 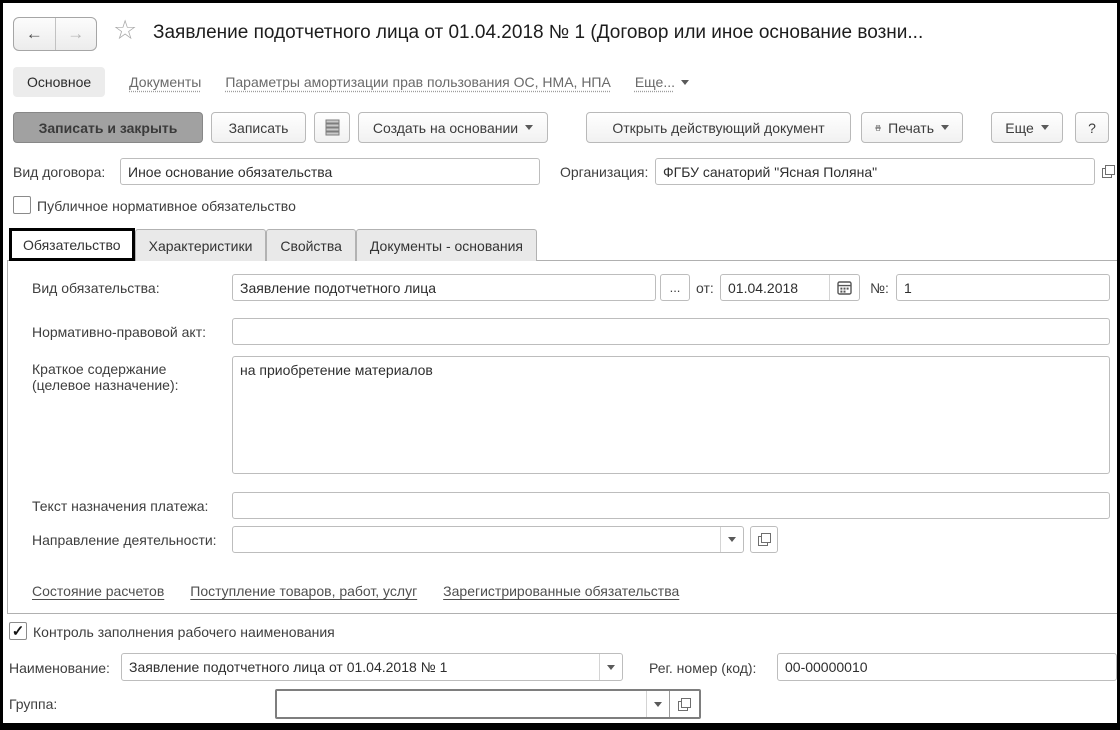 I want to click on date-input: 01.04.2018, so click(x=790, y=287).